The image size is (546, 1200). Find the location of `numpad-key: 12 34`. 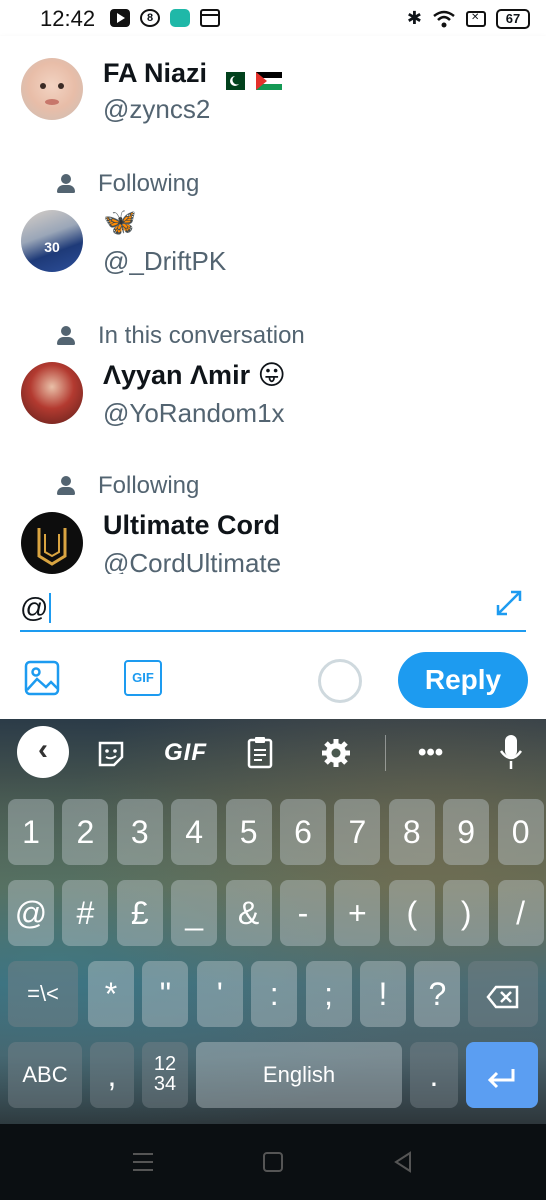

numpad-key: 12 34 is located at coordinates (165, 1075).